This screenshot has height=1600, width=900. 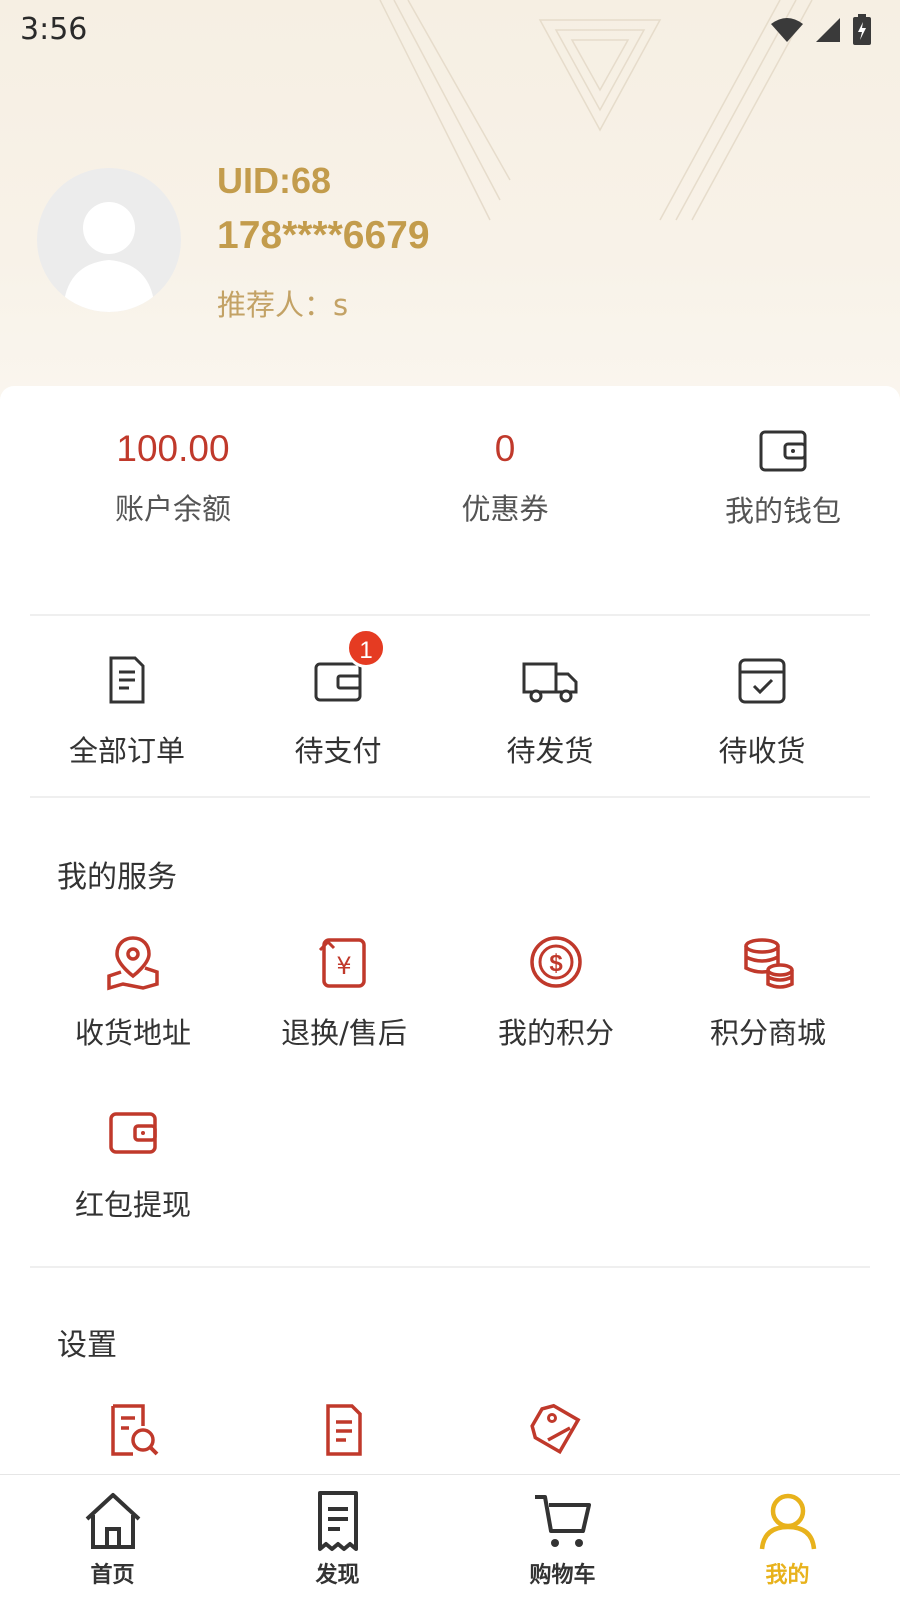 I want to click on pending-receipt-button: 待收货, so click(x=762, y=710).